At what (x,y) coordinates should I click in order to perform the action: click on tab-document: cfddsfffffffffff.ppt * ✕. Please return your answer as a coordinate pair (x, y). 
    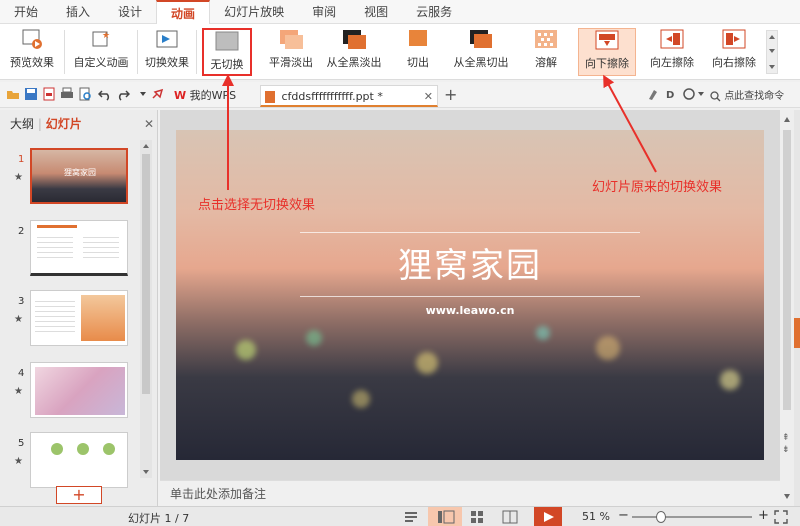
    Looking at the image, I should click on (349, 96).